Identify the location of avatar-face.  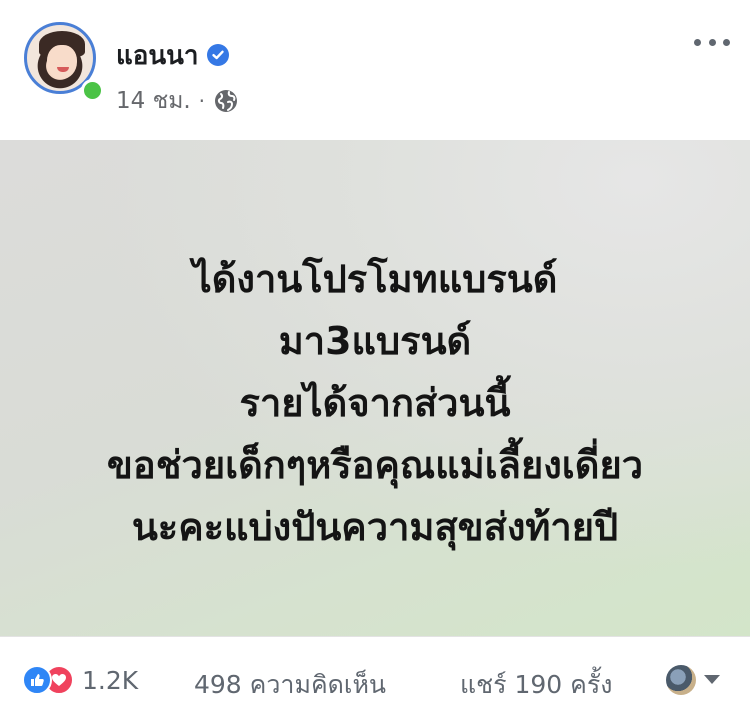
(62, 62).